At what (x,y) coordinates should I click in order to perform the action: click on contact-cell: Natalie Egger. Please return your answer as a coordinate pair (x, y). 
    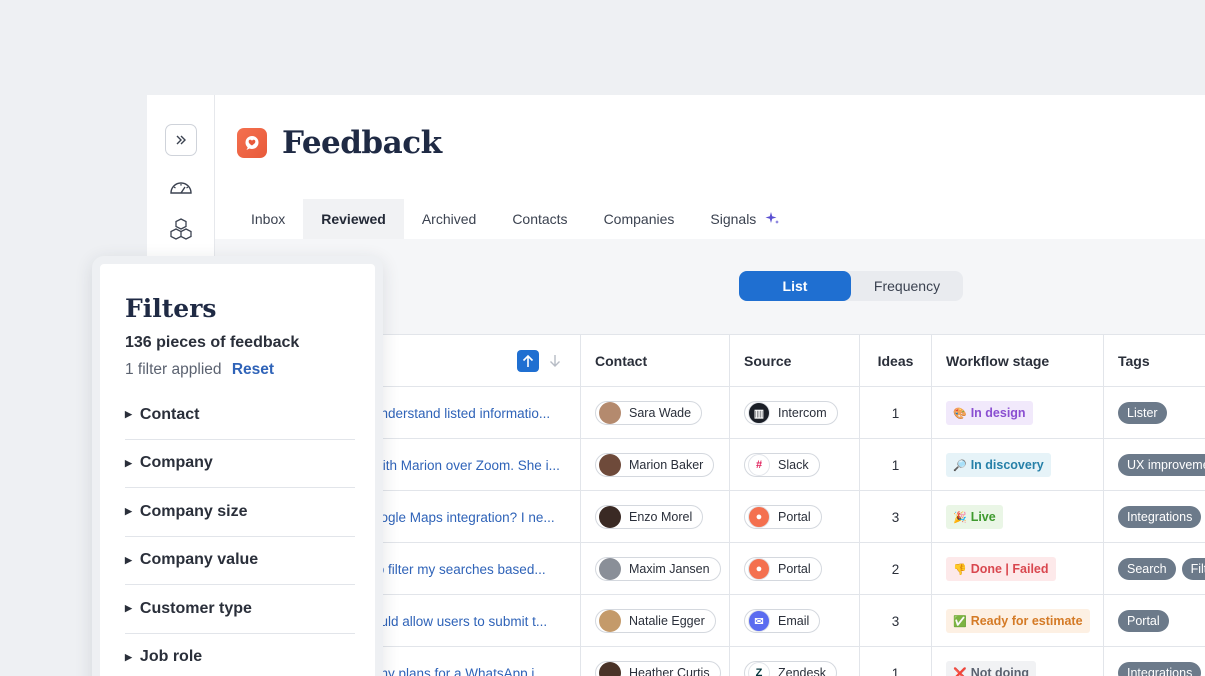
    Looking at the image, I should click on (655, 621).